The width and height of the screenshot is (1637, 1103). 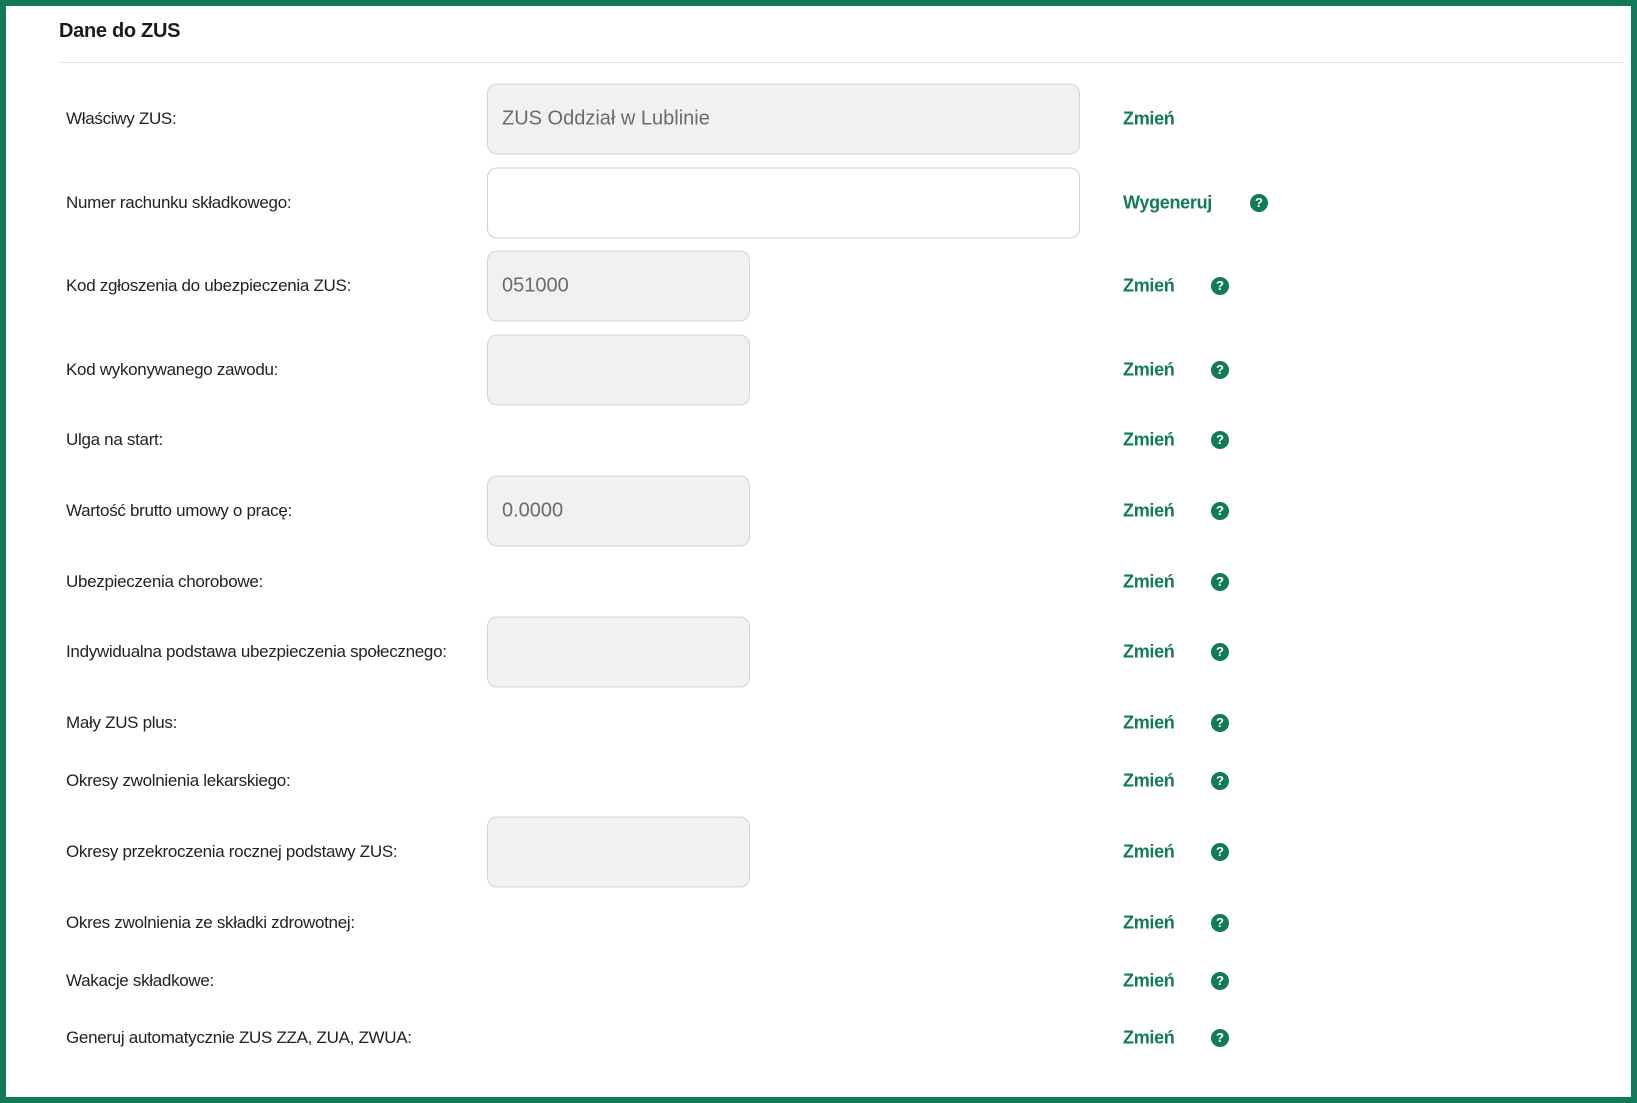 I want to click on row-label: Numer rachunku składkowego:, so click(x=179, y=202).